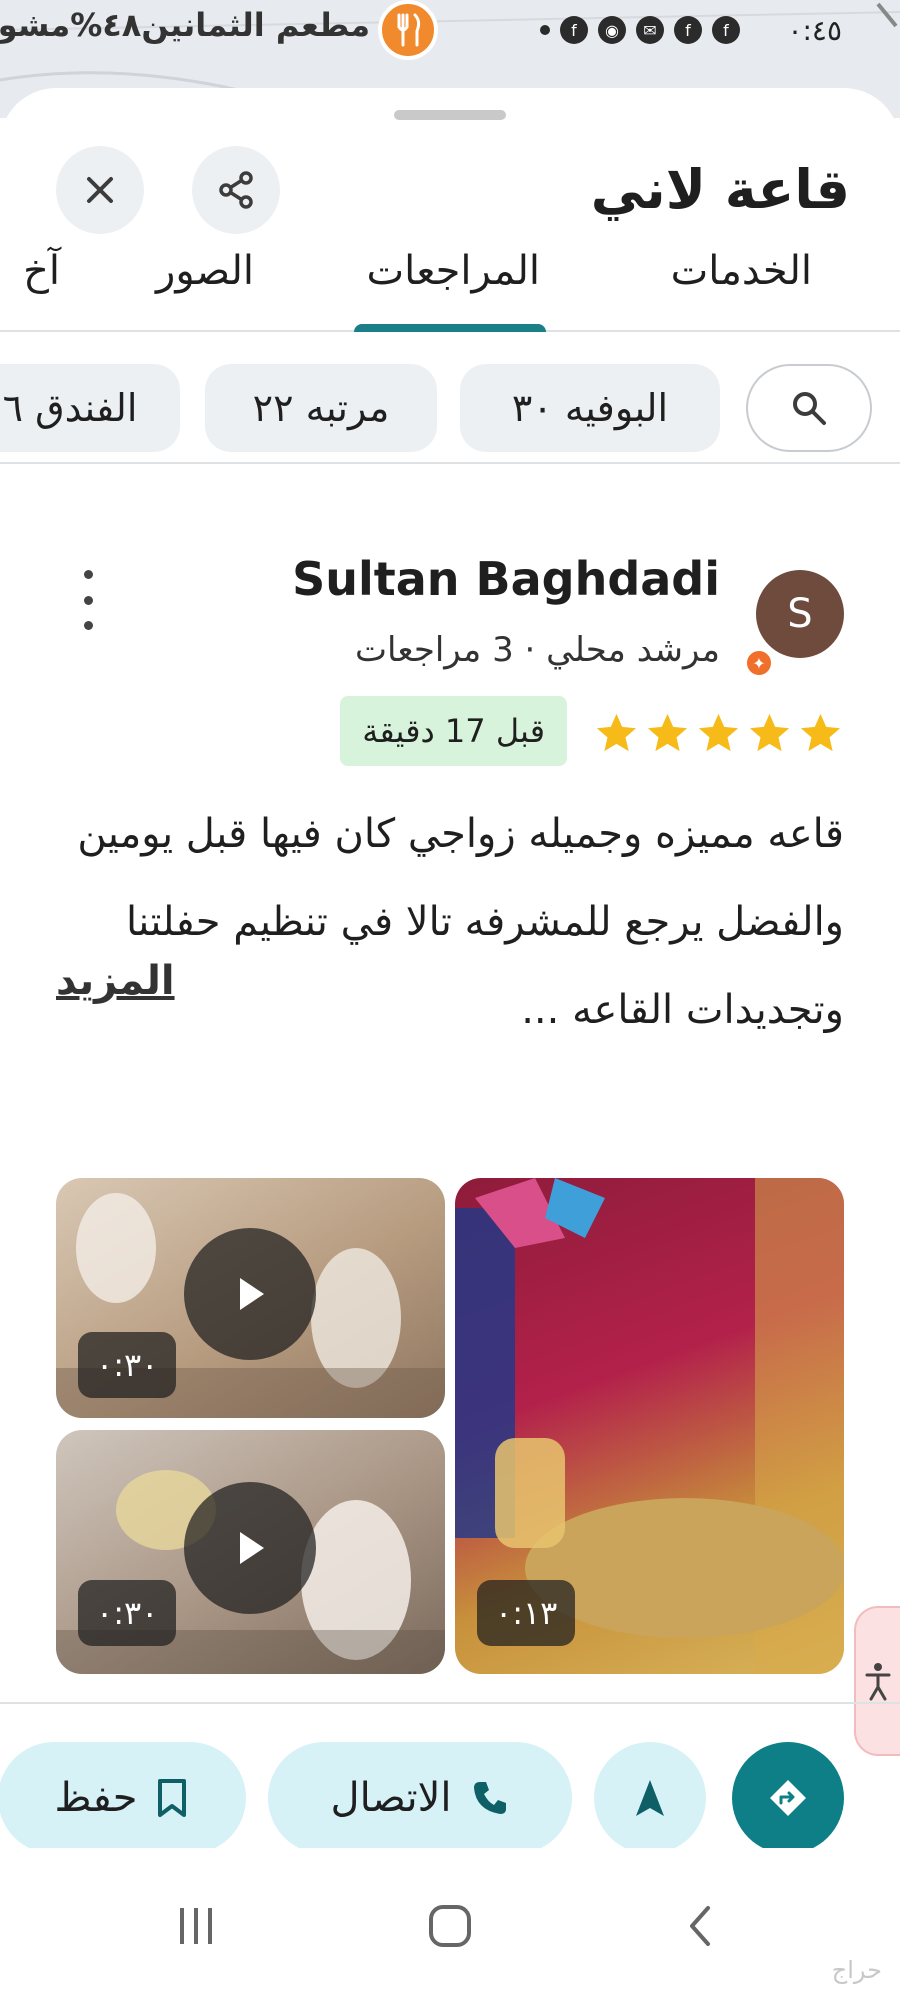 The image size is (900, 2000). I want to click on bookmark-icon, so click(172, 1798).